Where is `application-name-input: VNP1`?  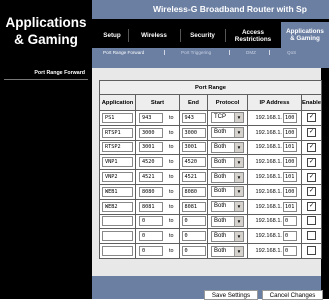 application-name-input: VNP1 is located at coordinates (117, 162).